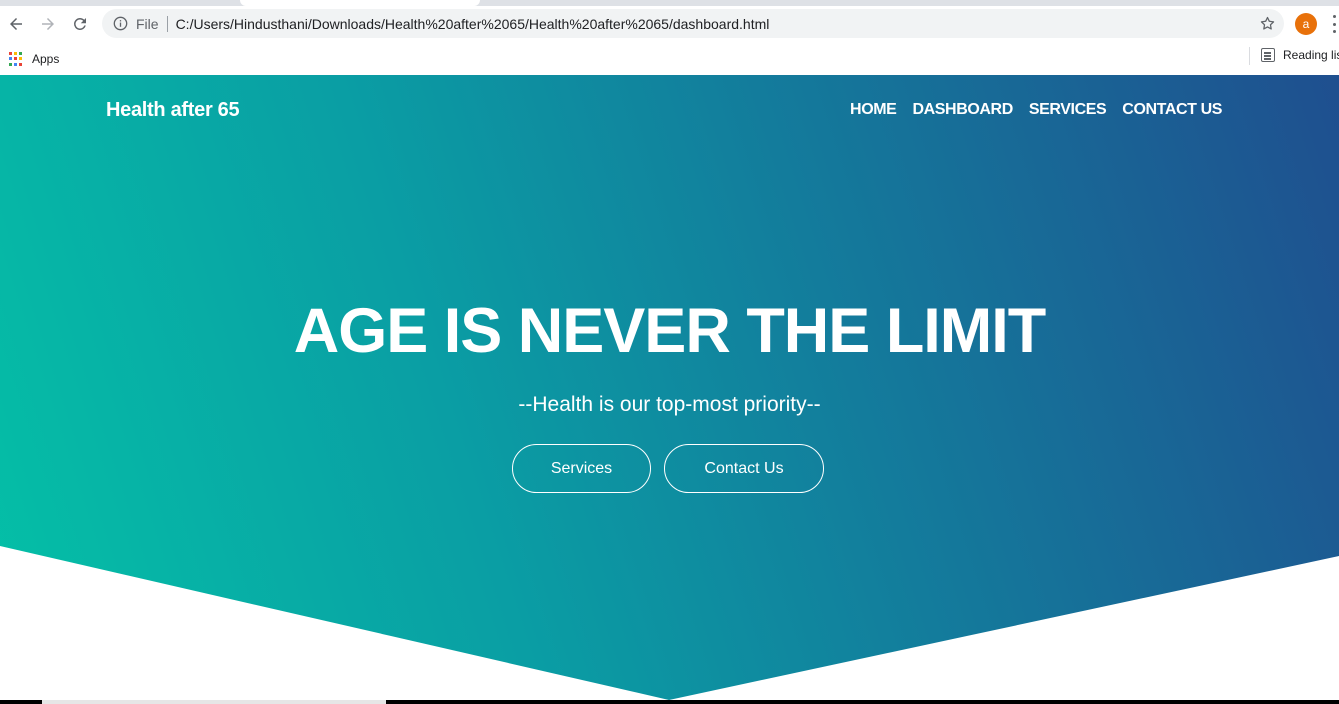 Image resolution: width=1339 pixels, height=704 pixels. Describe the element at coordinates (45, 59) in the screenshot. I see `apps-bookmark-label: Apps` at that location.